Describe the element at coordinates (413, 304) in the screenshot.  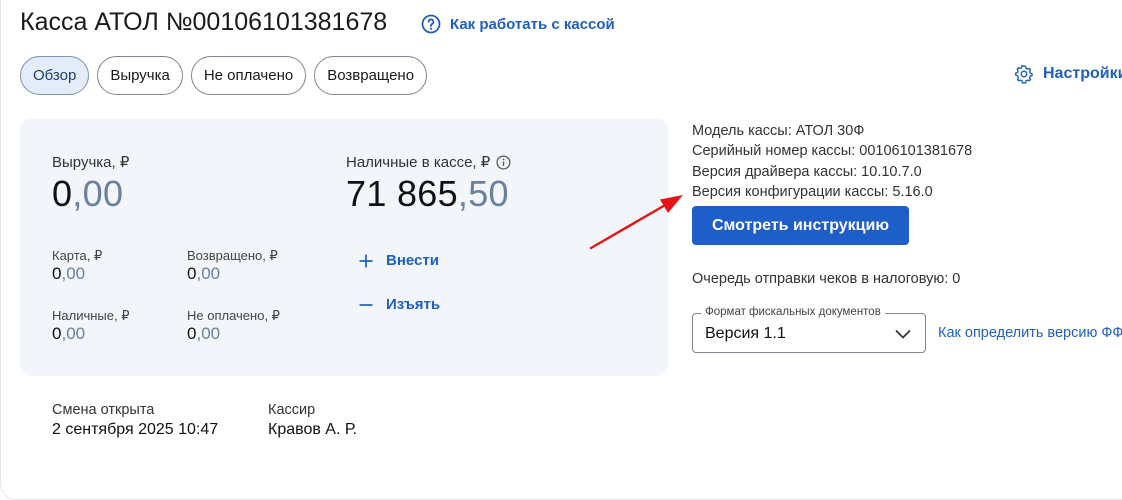
I see `withdraw-label: Изъять` at that location.